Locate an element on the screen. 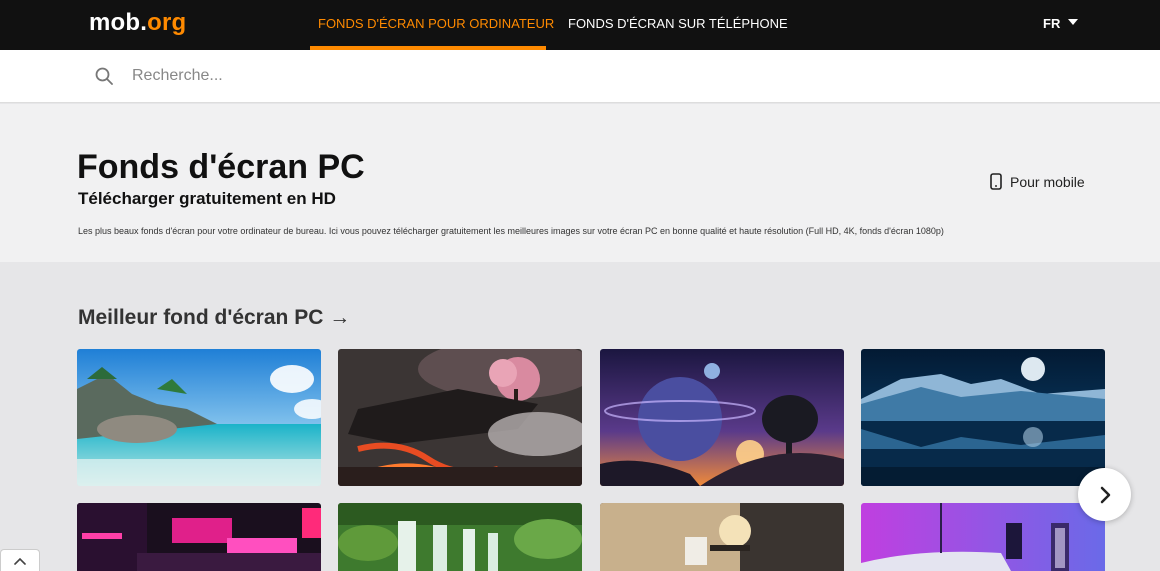  site-logo: mob.org is located at coordinates (137, 23).